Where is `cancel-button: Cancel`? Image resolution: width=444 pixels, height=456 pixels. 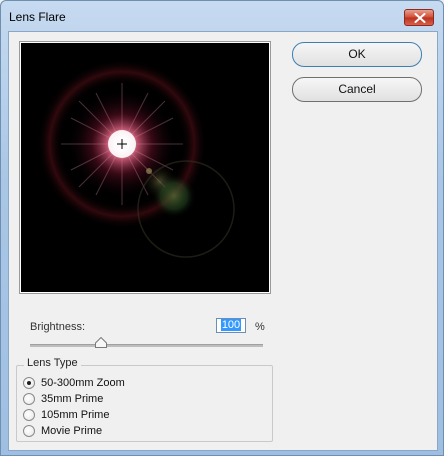
cancel-button: Cancel is located at coordinates (357, 89).